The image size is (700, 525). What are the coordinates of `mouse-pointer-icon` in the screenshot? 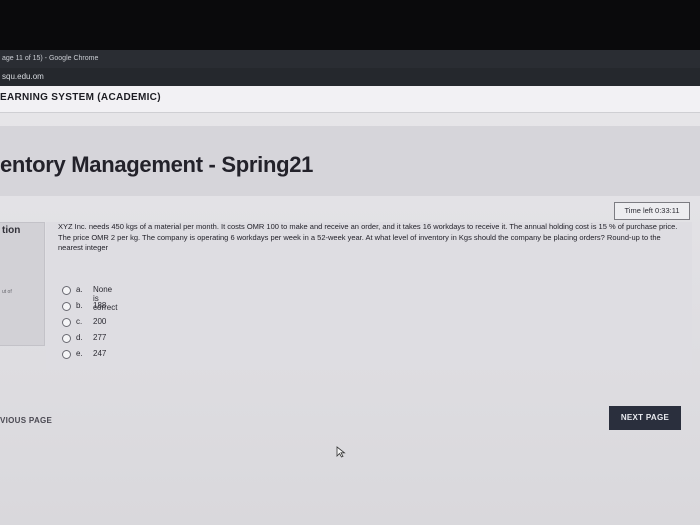 It's located at (341, 452).